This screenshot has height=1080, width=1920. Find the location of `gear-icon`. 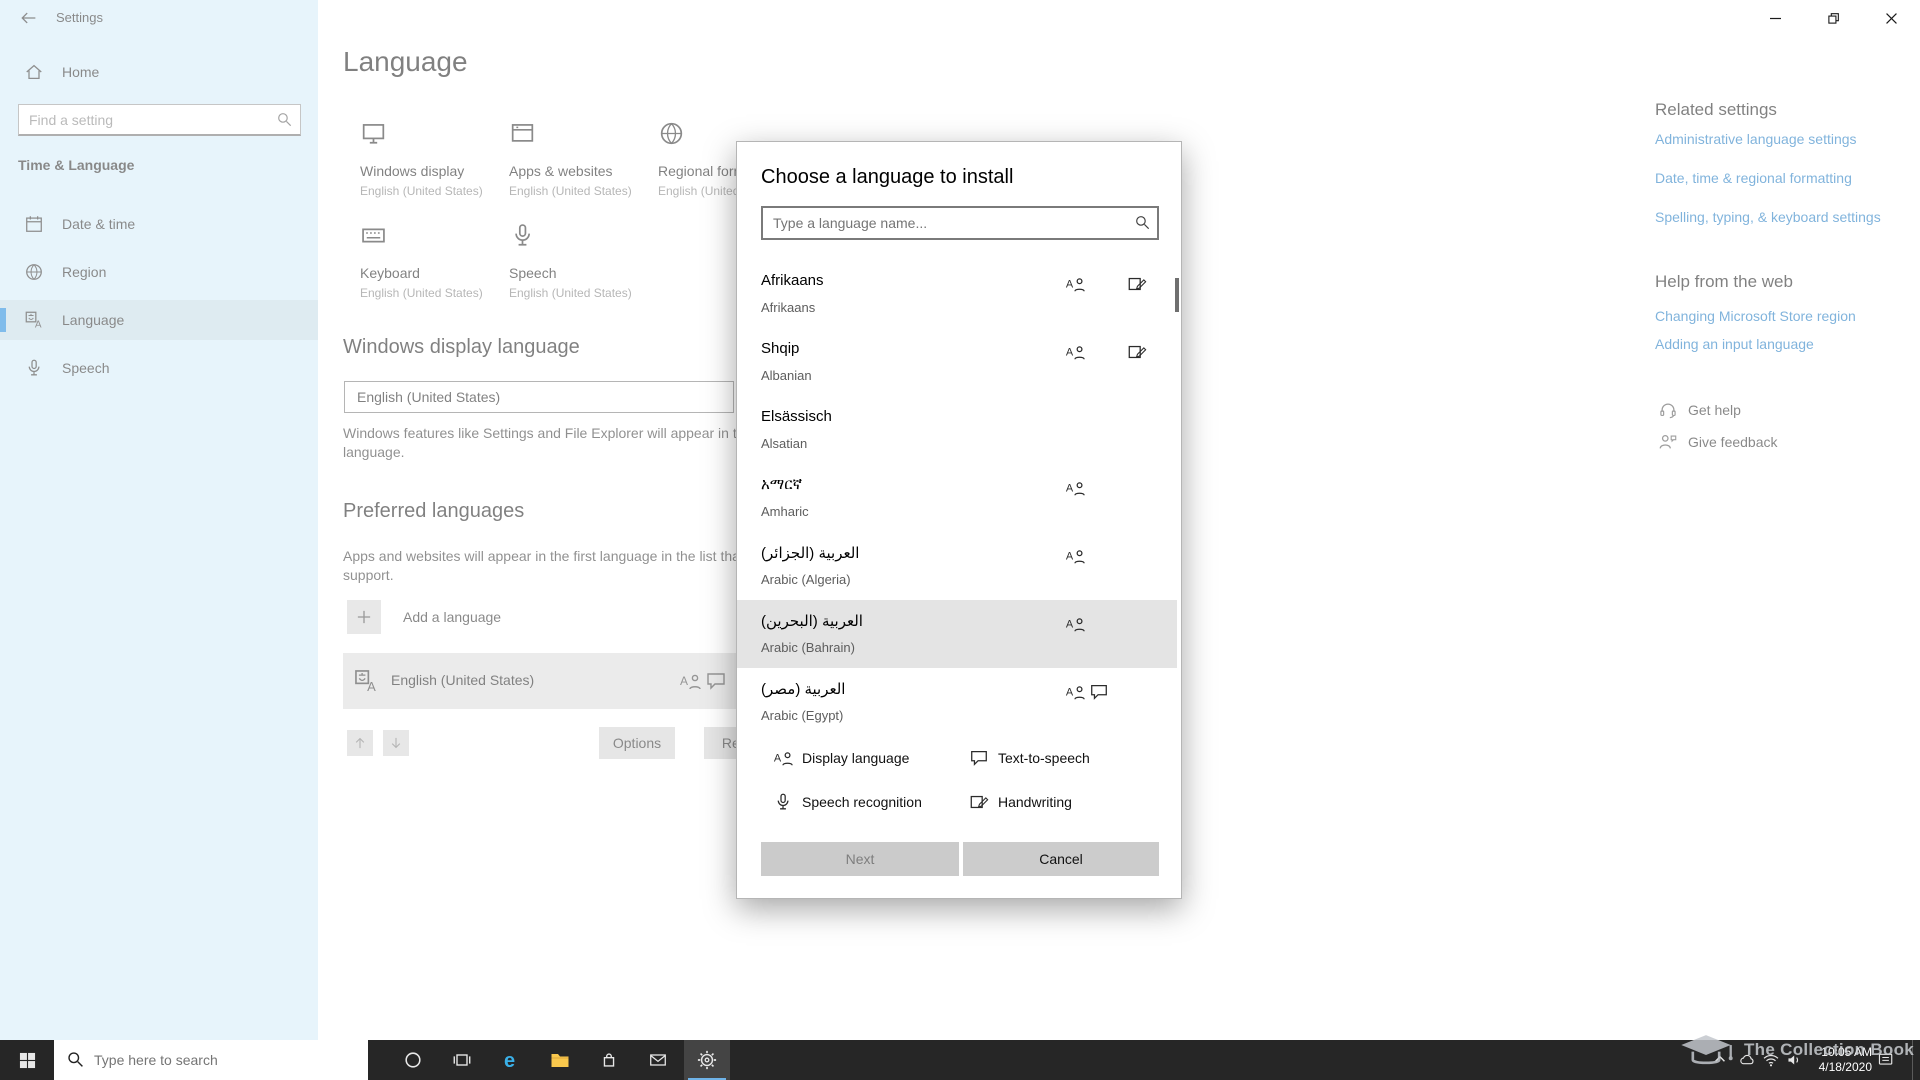

gear-icon is located at coordinates (707, 1060).